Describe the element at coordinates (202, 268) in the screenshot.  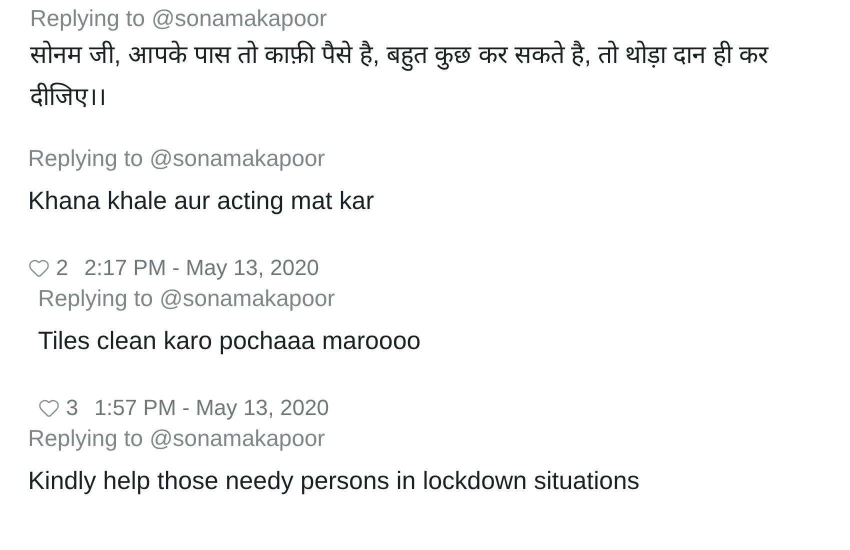
I see `timestamp: 2:17 PM - May 13, 2020` at that location.